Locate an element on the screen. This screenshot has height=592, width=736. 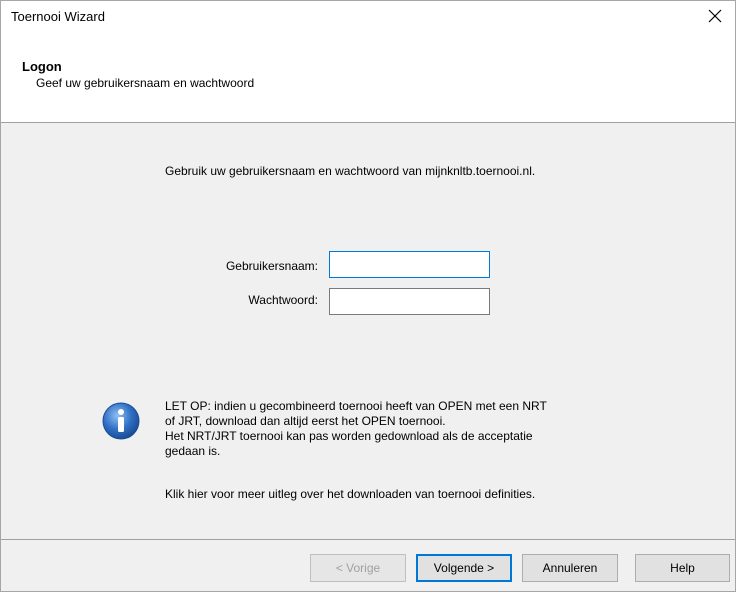
cancel-button: Annuleren is located at coordinates (570, 568).